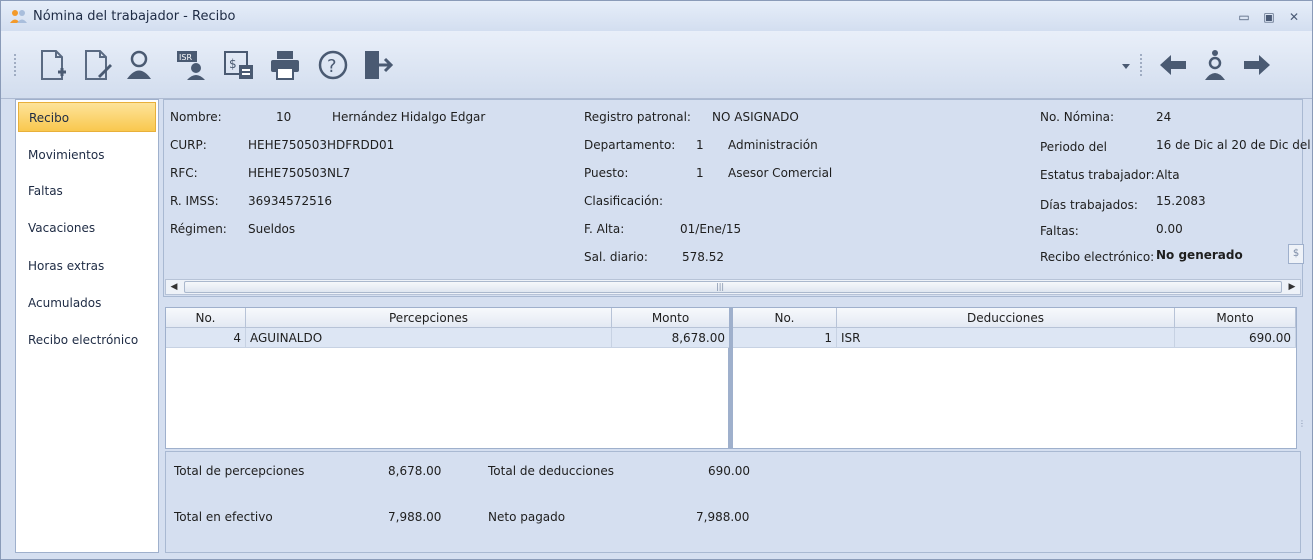 The height and width of the screenshot is (560, 1313). Describe the element at coordinates (198, 229) in the screenshot. I see `regimen-label: Régimen:` at that location.